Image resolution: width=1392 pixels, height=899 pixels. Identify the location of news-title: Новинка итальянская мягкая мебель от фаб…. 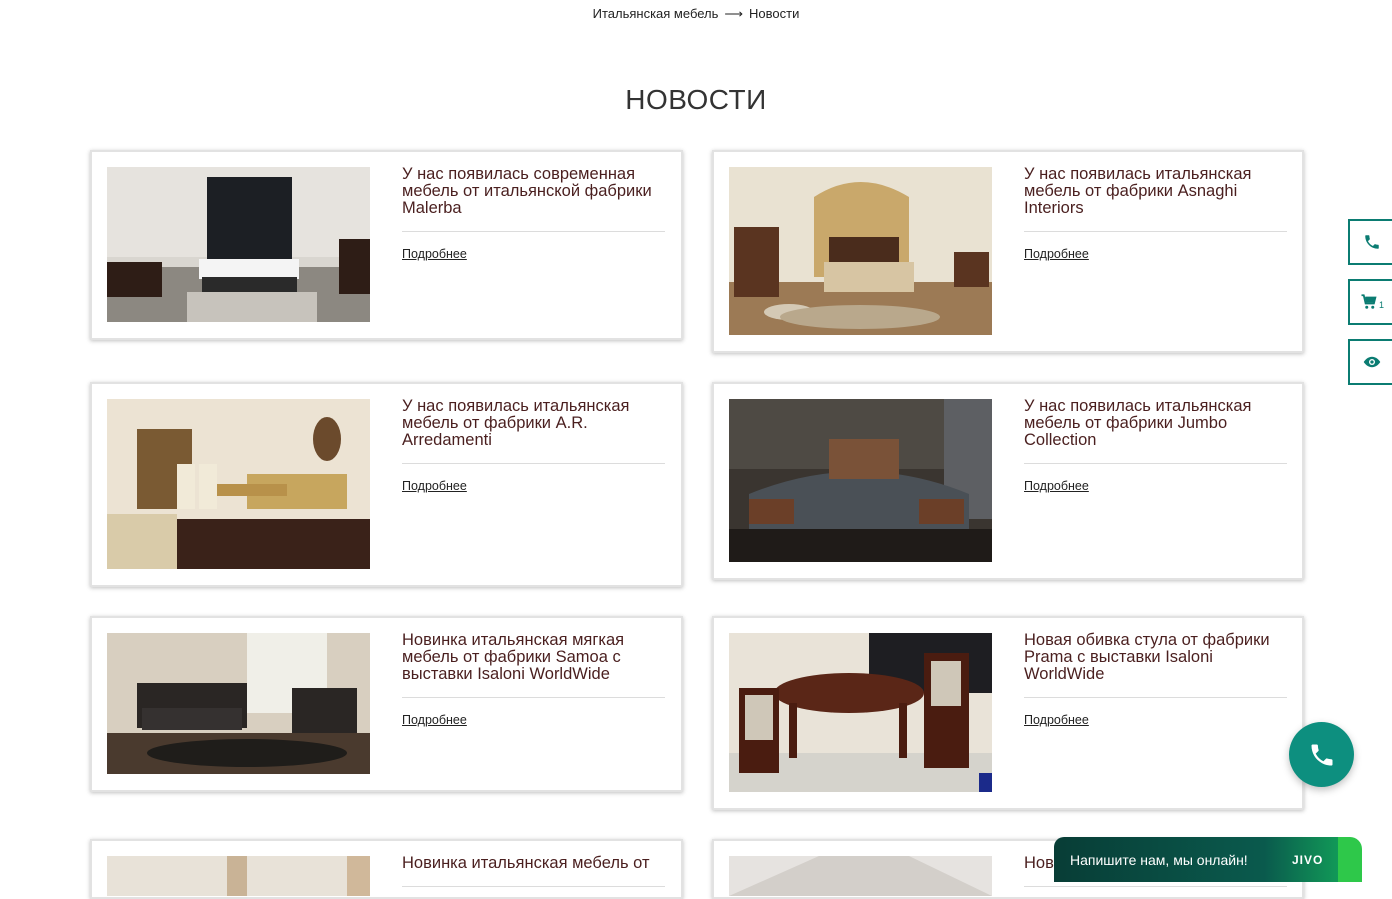
(533, 665).